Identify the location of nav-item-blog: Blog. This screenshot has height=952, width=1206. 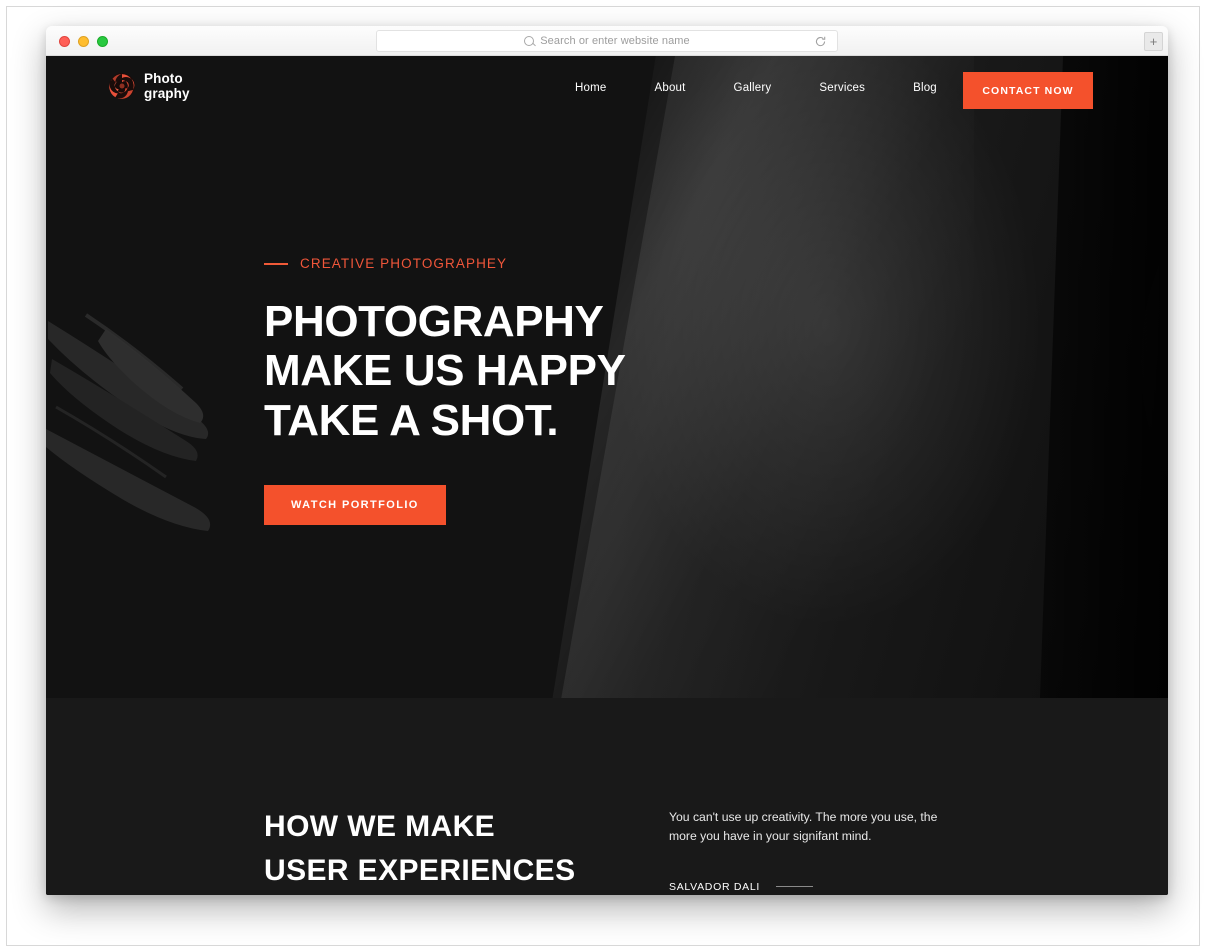
(925, 88).